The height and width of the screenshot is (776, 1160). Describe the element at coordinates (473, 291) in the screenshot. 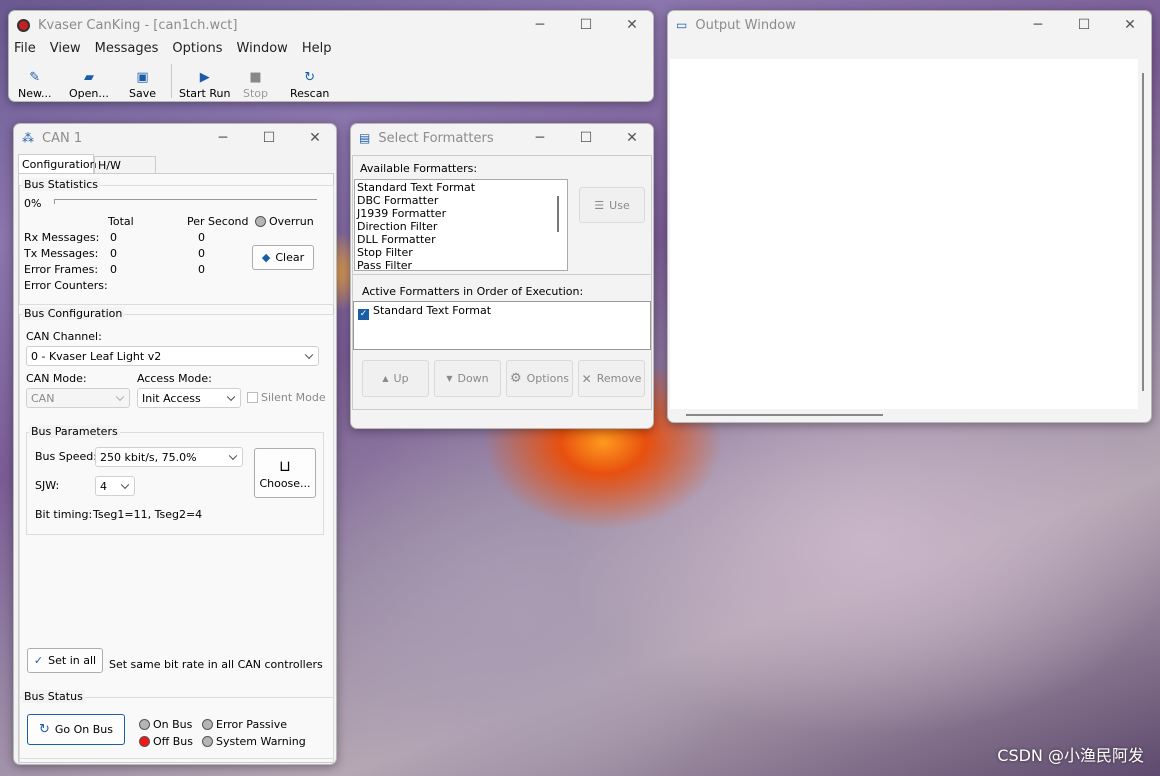

I see `active-formatters-label: Active Formatters in Order of Execution:` at that location.